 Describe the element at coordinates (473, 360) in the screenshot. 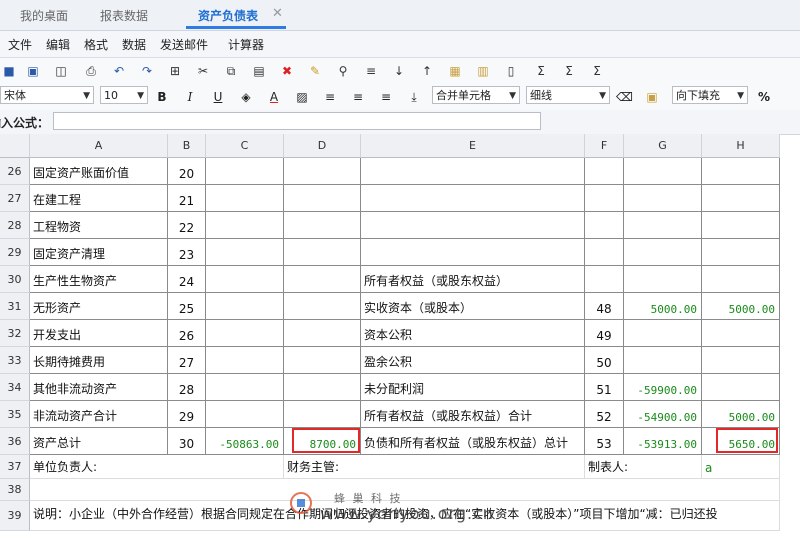

I see `cell-e: 盈余公积` at that location.